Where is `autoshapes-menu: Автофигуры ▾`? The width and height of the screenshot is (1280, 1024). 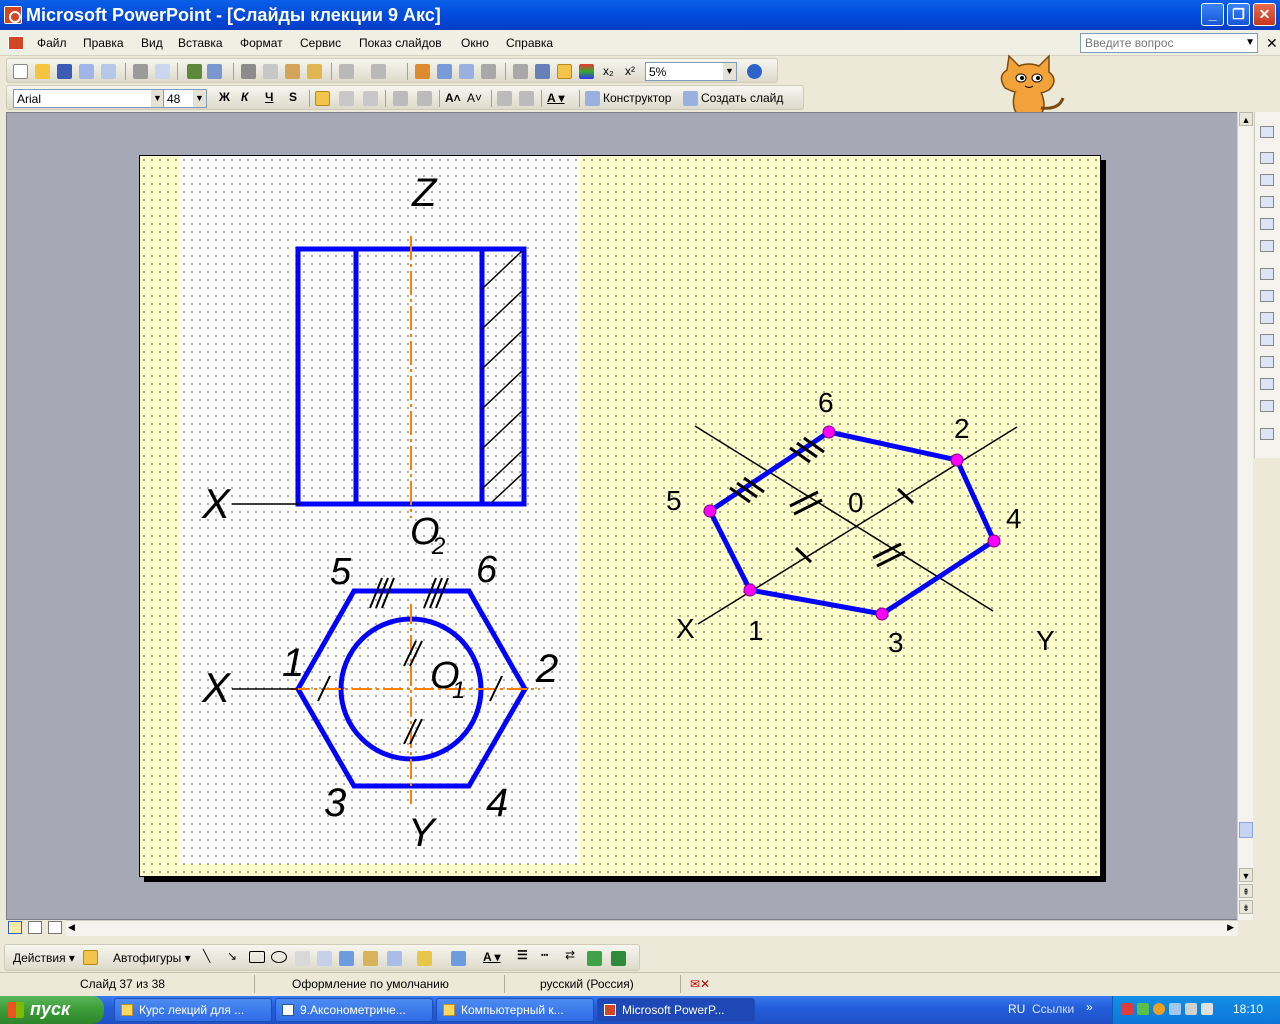 autoshapes-menu: Автофигуры ▾ is located at coordinates (152, 958).